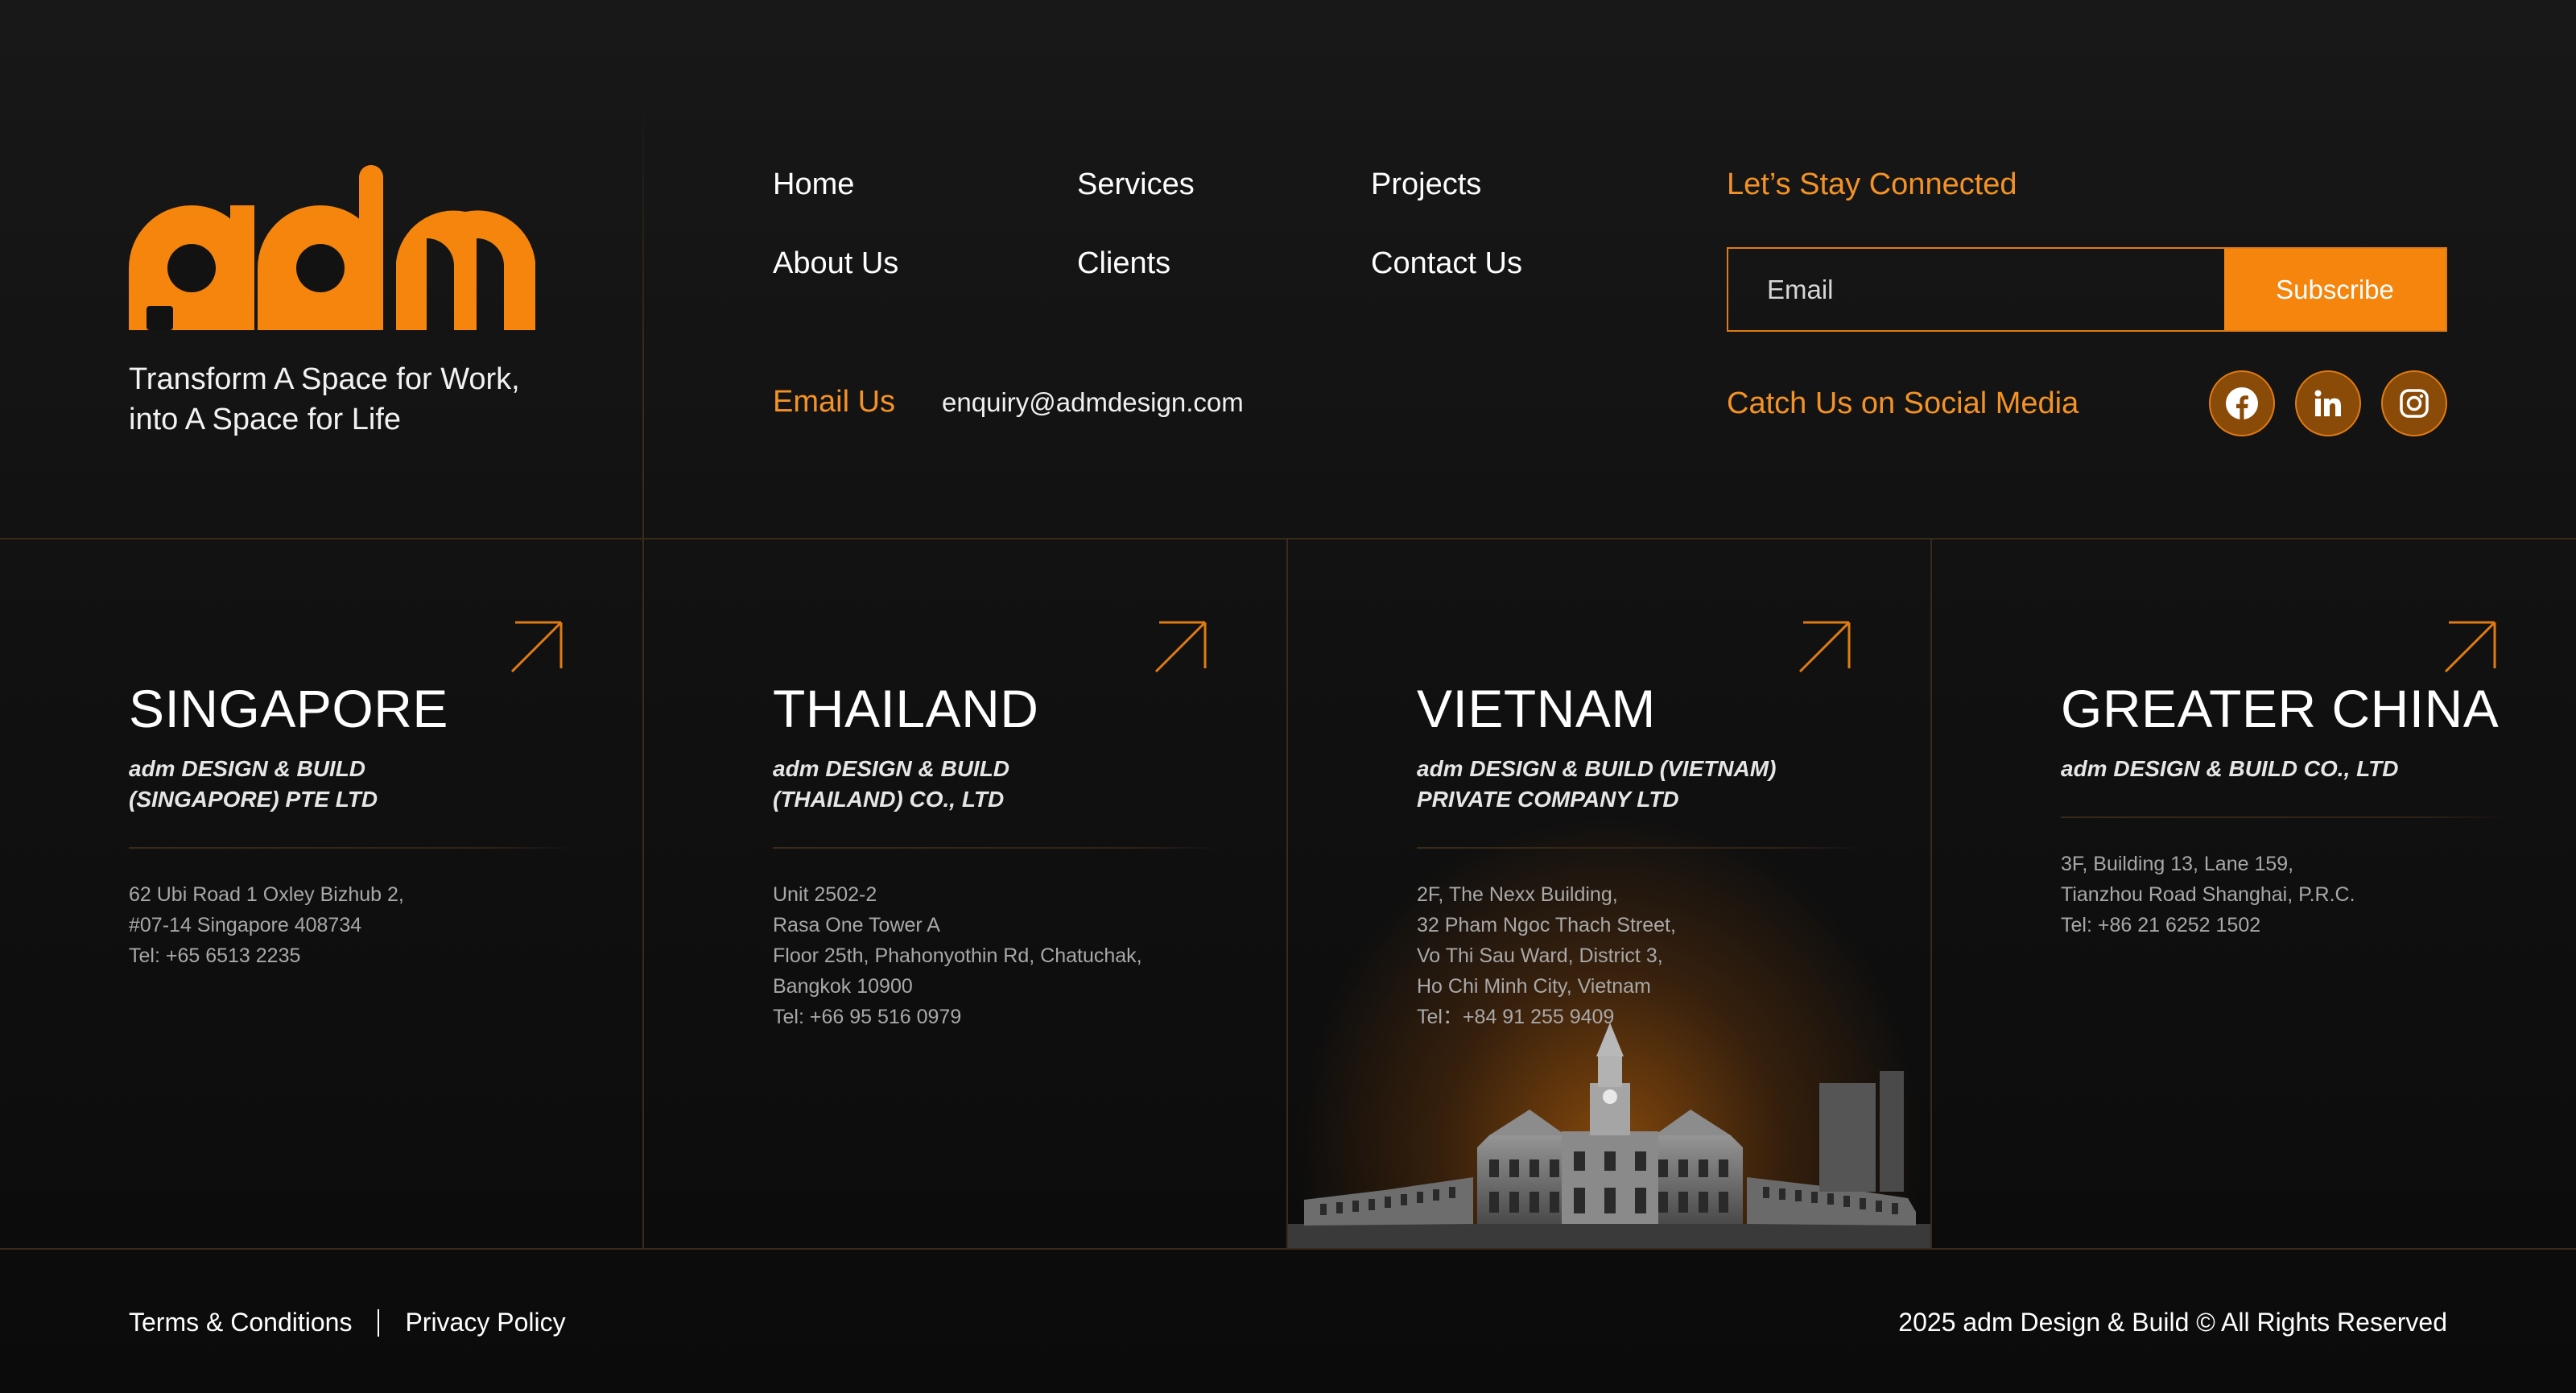 The image size is (2576, 1393). What do you see at coordinates (825, 894) in the screenshot?
I see `address-line: Unit 2502-2` at bounding box center [825, 894].